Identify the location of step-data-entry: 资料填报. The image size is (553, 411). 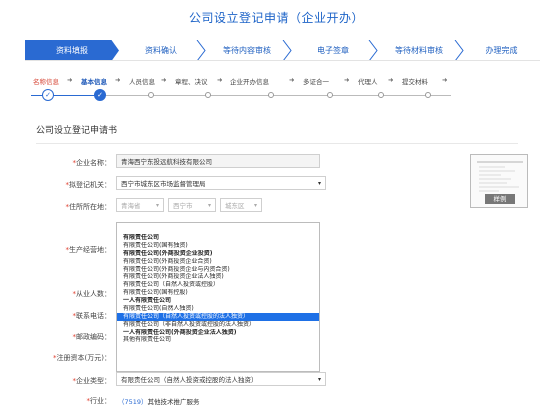
(72, 50).